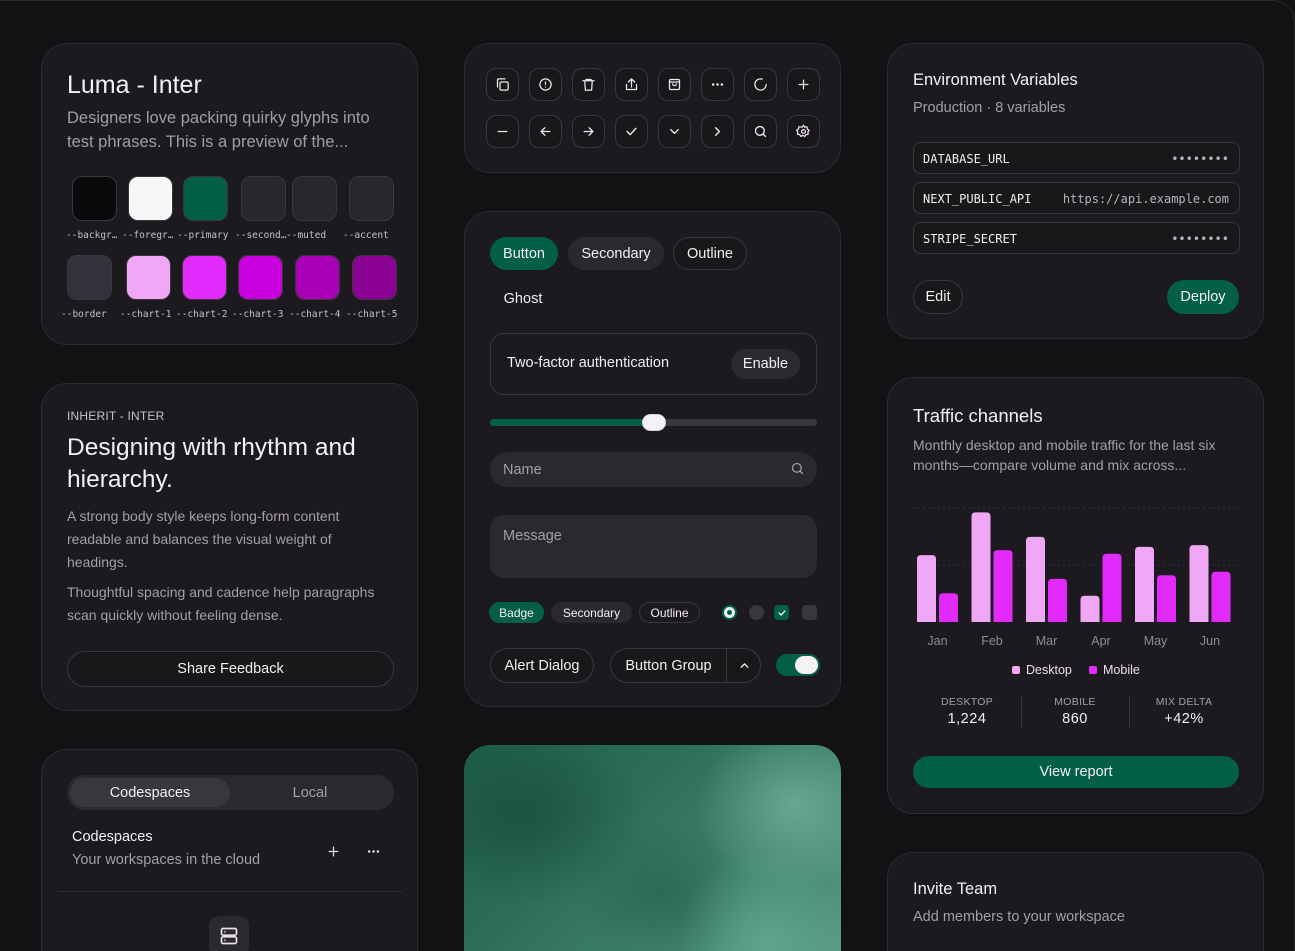 The width and height of the screenshot is (1295, 951). I want to click on env-row: DATABASE_URL ••••••••, so click(1076, 158).